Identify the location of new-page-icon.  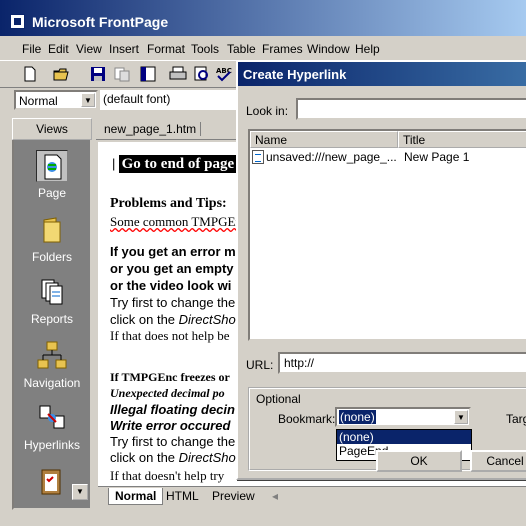
(30, 74).